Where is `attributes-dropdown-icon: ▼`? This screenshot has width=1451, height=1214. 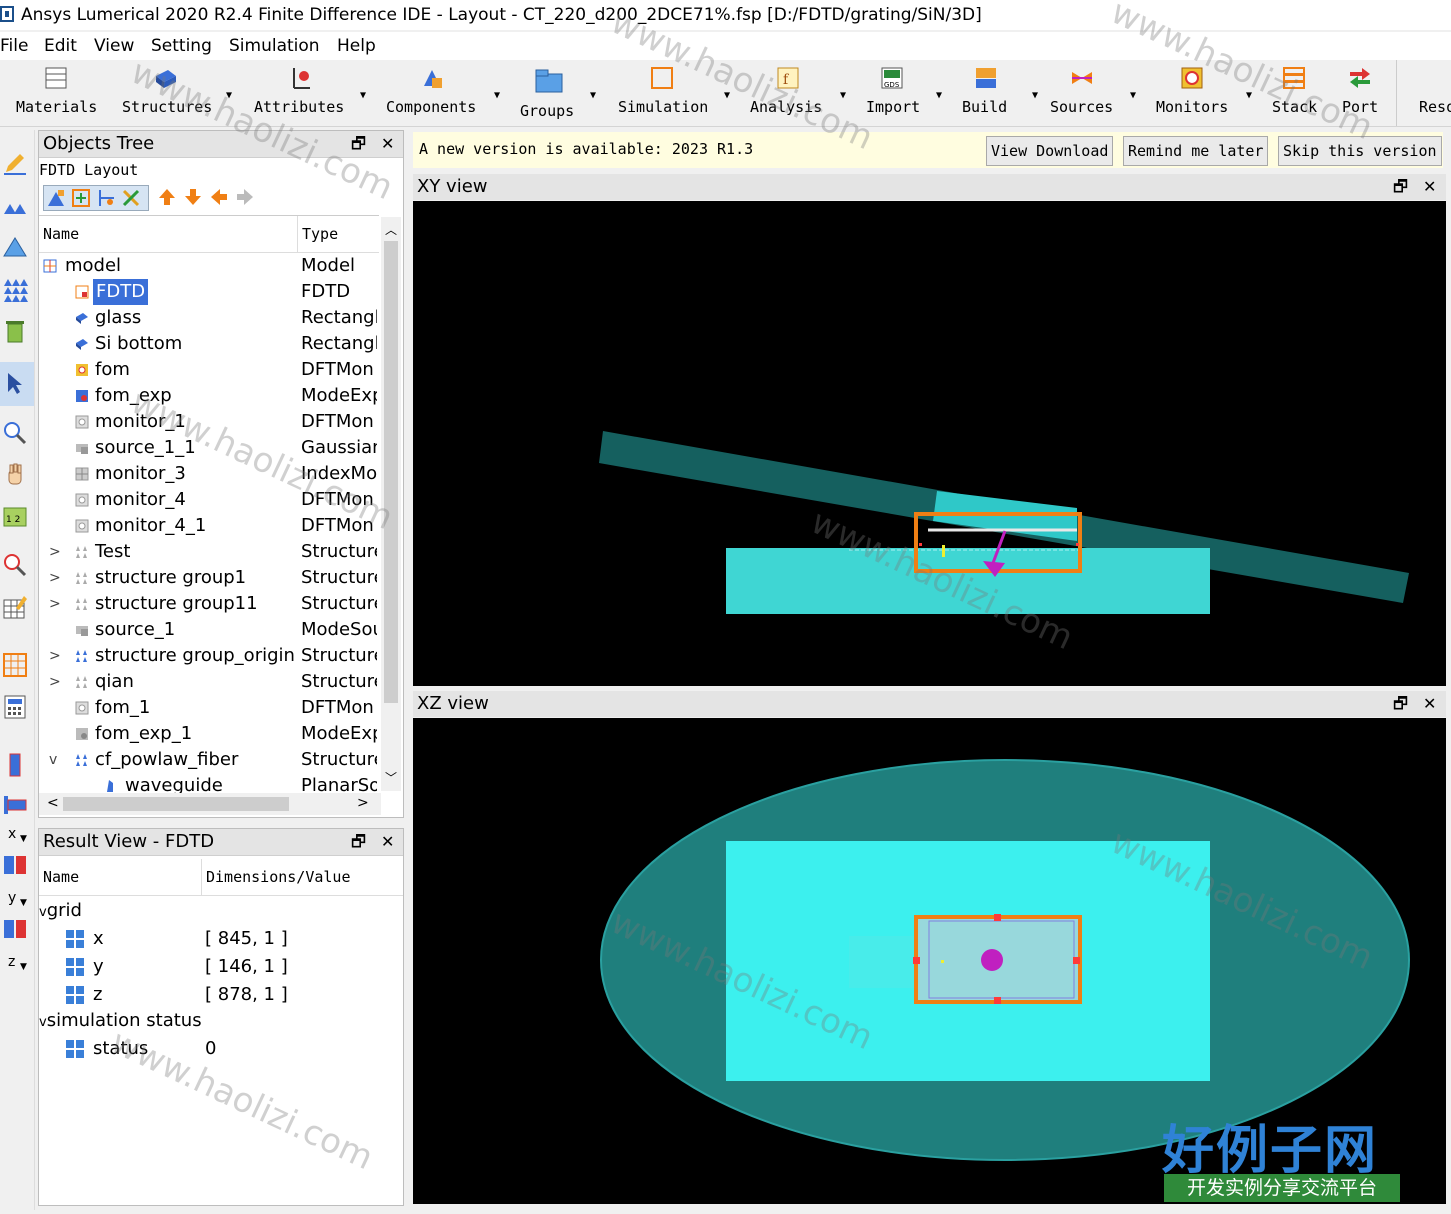
attributes-dropdown-icon: ▼ is located at coordinates (363, 95).